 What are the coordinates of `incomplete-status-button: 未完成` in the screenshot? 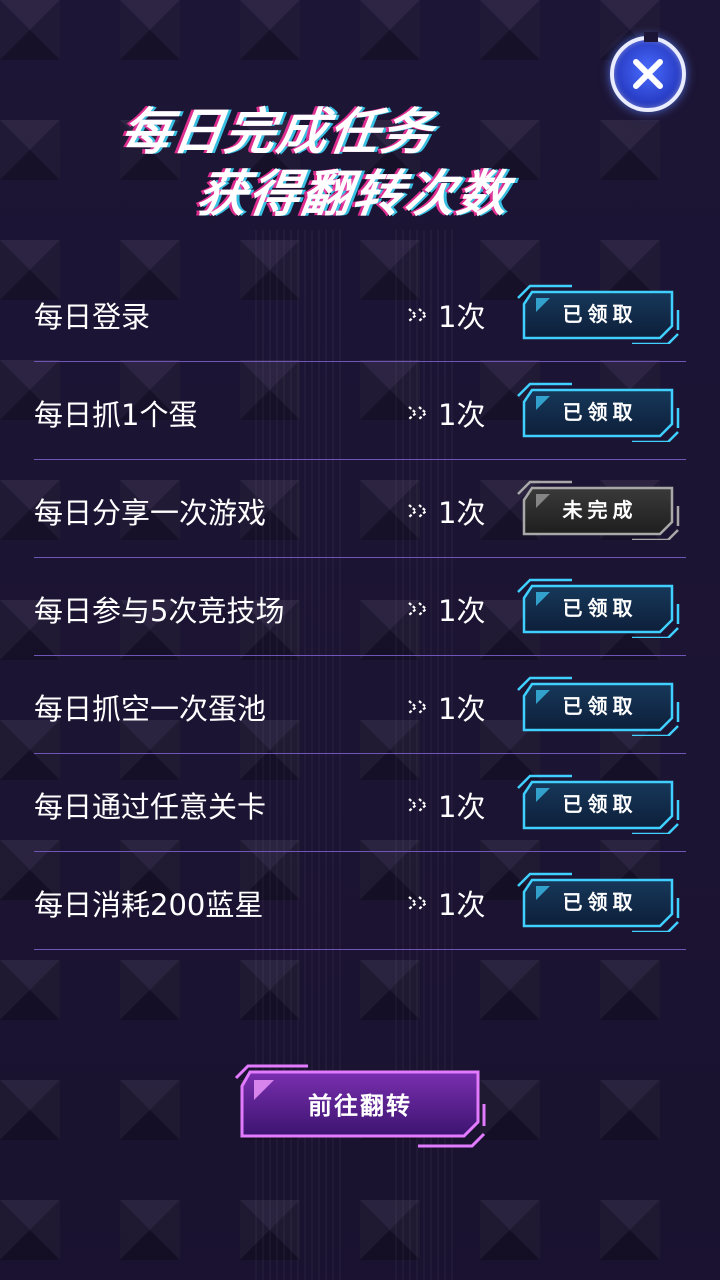 It's located at (598, 510).